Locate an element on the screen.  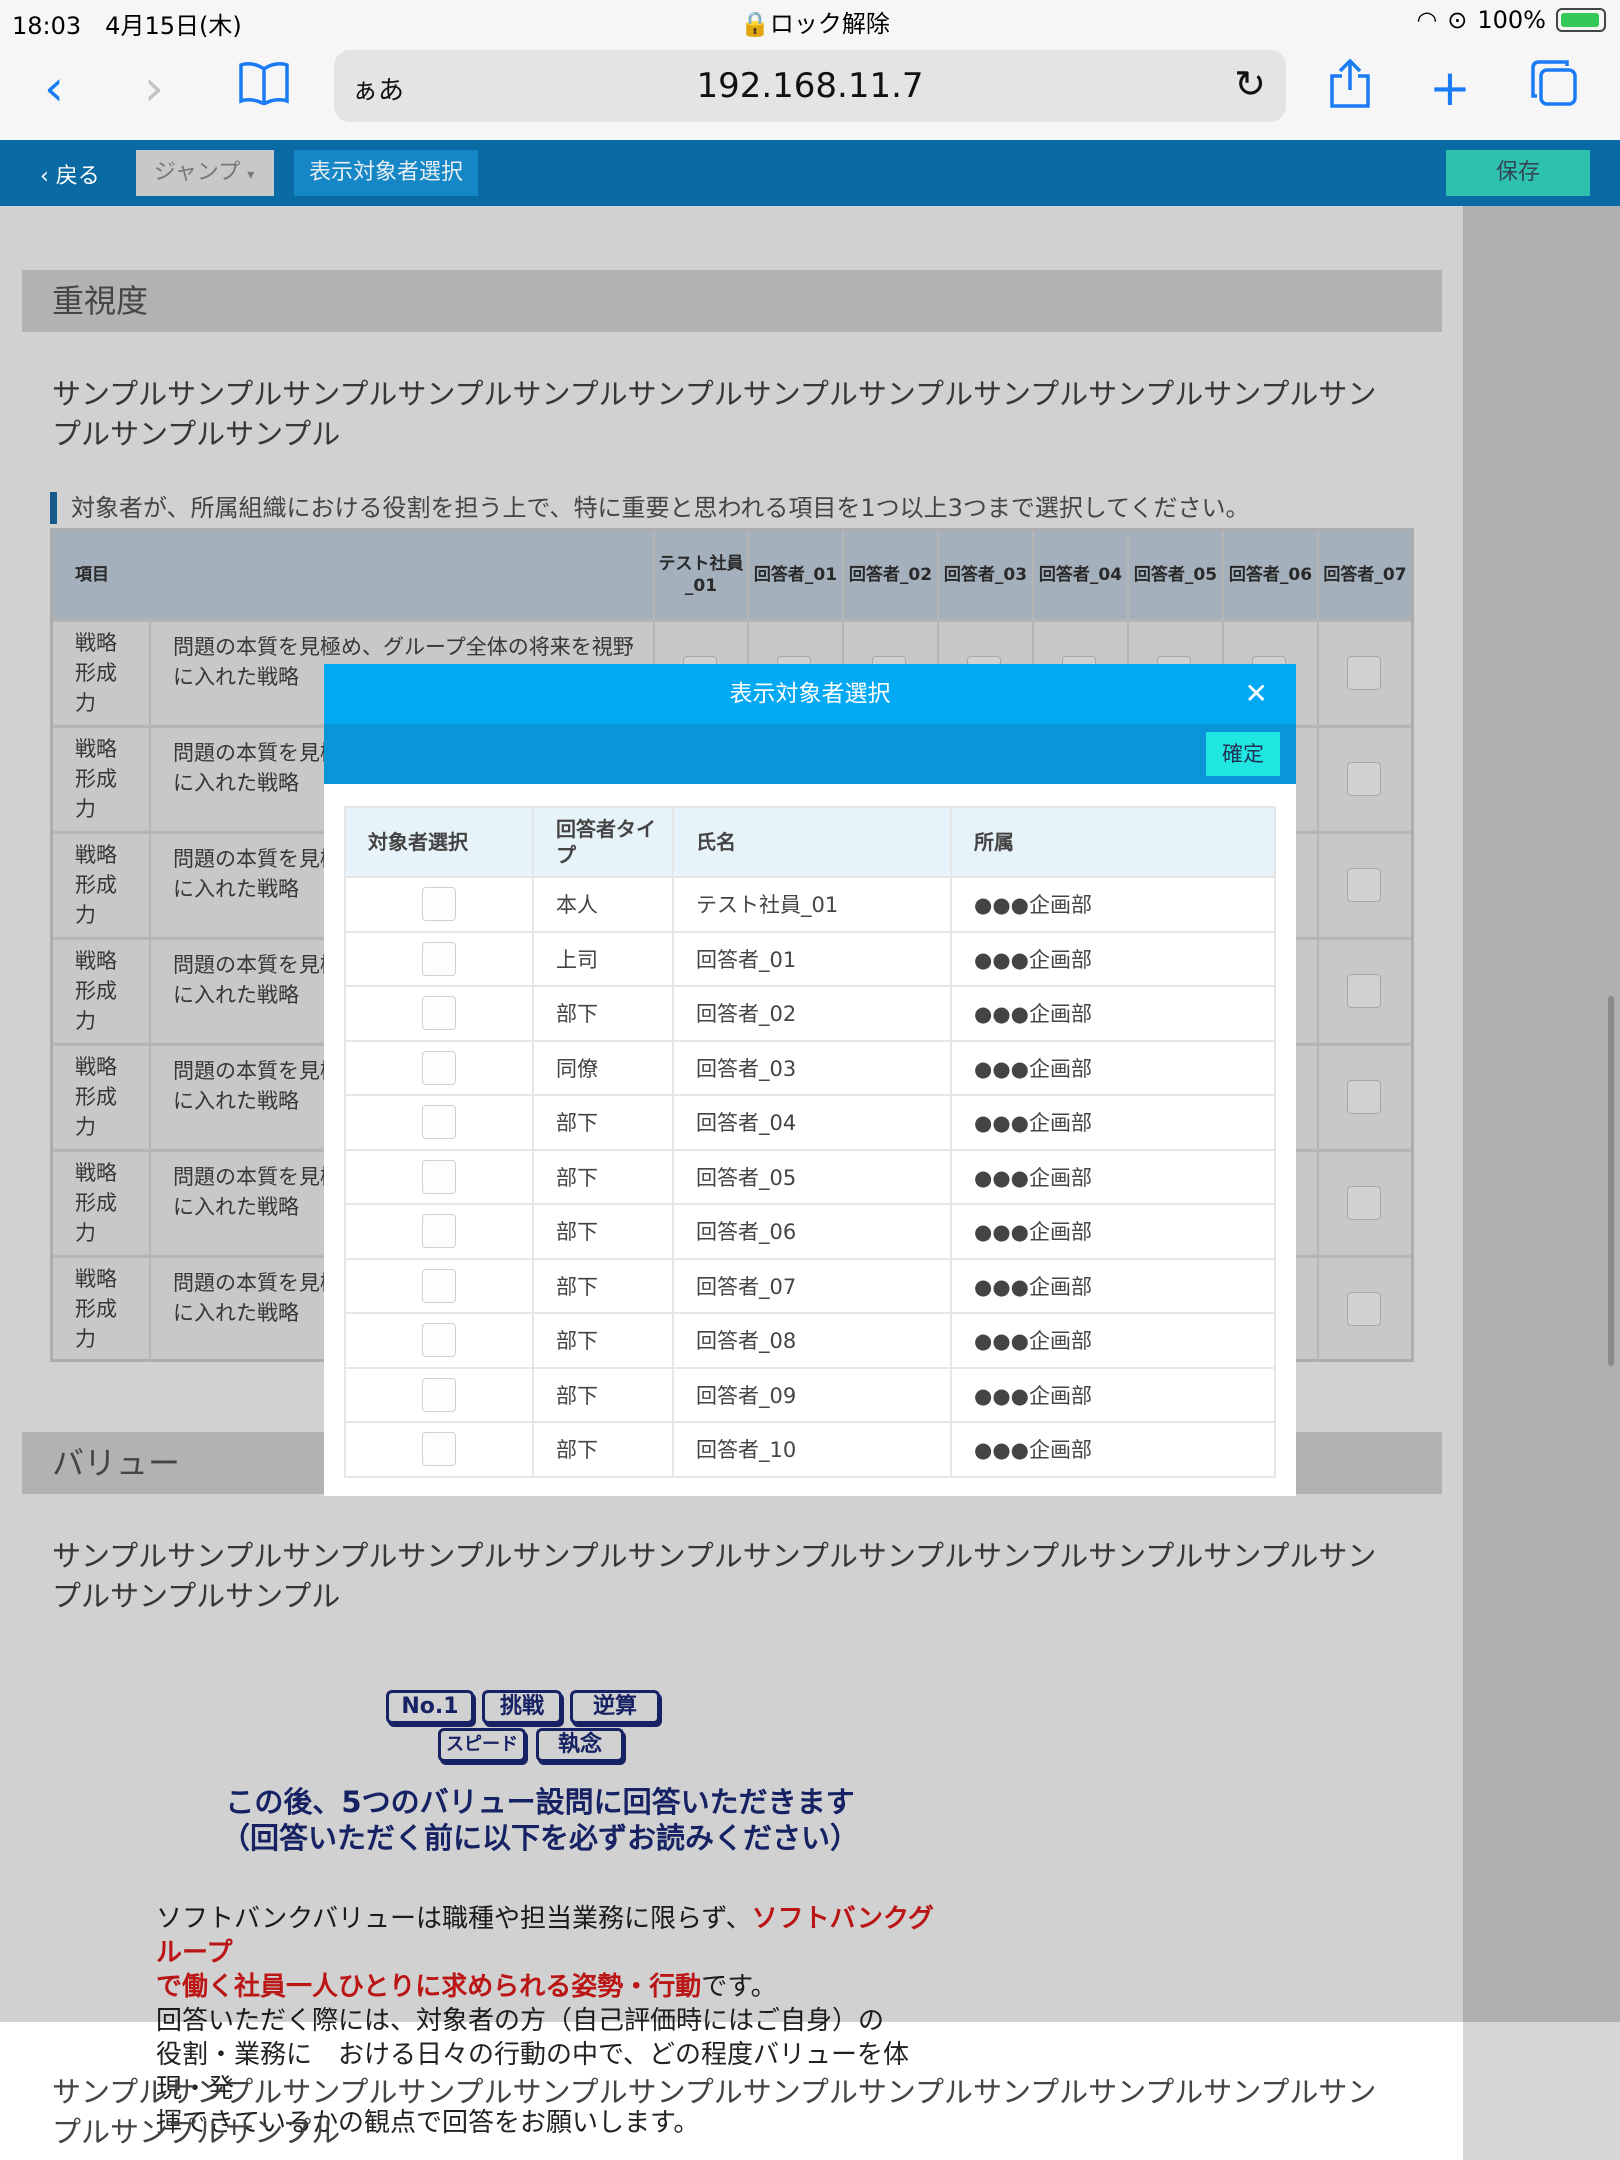
url-text: 192.168.11.7 is located at coordinates (810, 86).